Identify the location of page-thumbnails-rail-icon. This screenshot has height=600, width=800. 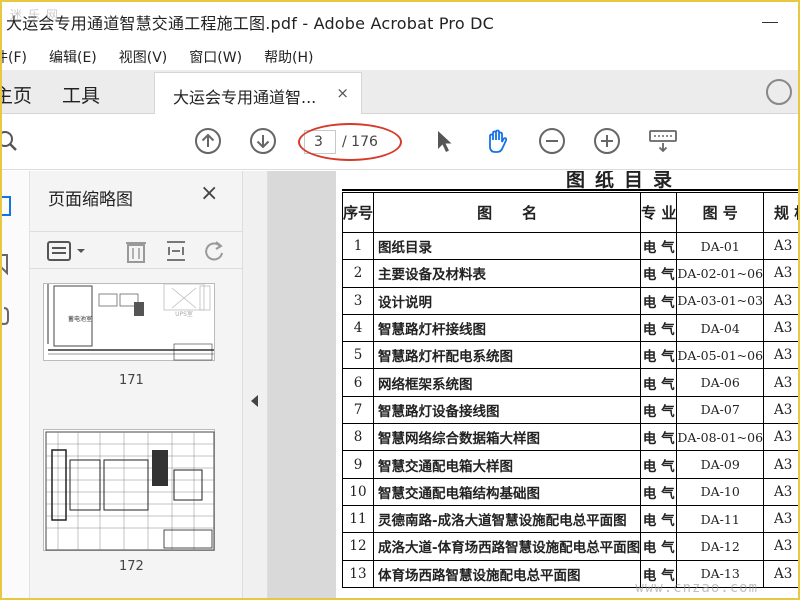
(7, 206).